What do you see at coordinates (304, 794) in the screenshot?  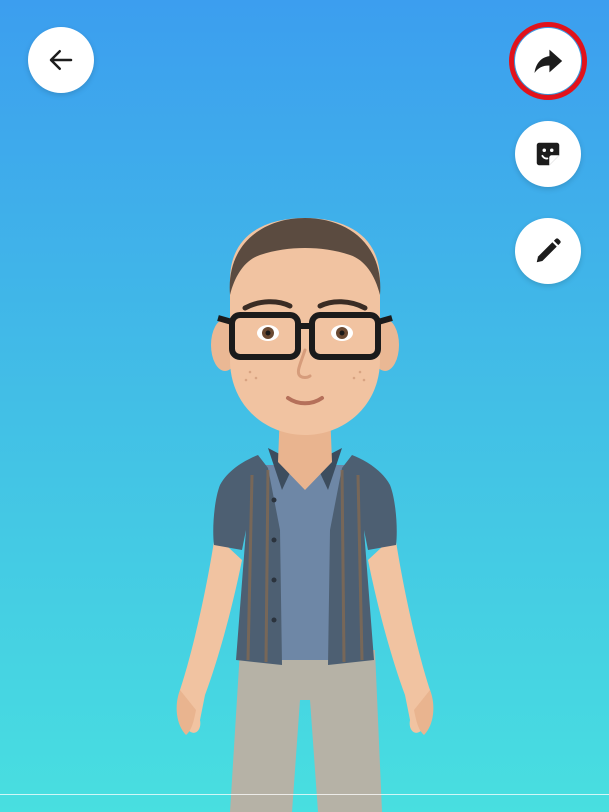 I see `floor-line` at bounding box center [304, 794].